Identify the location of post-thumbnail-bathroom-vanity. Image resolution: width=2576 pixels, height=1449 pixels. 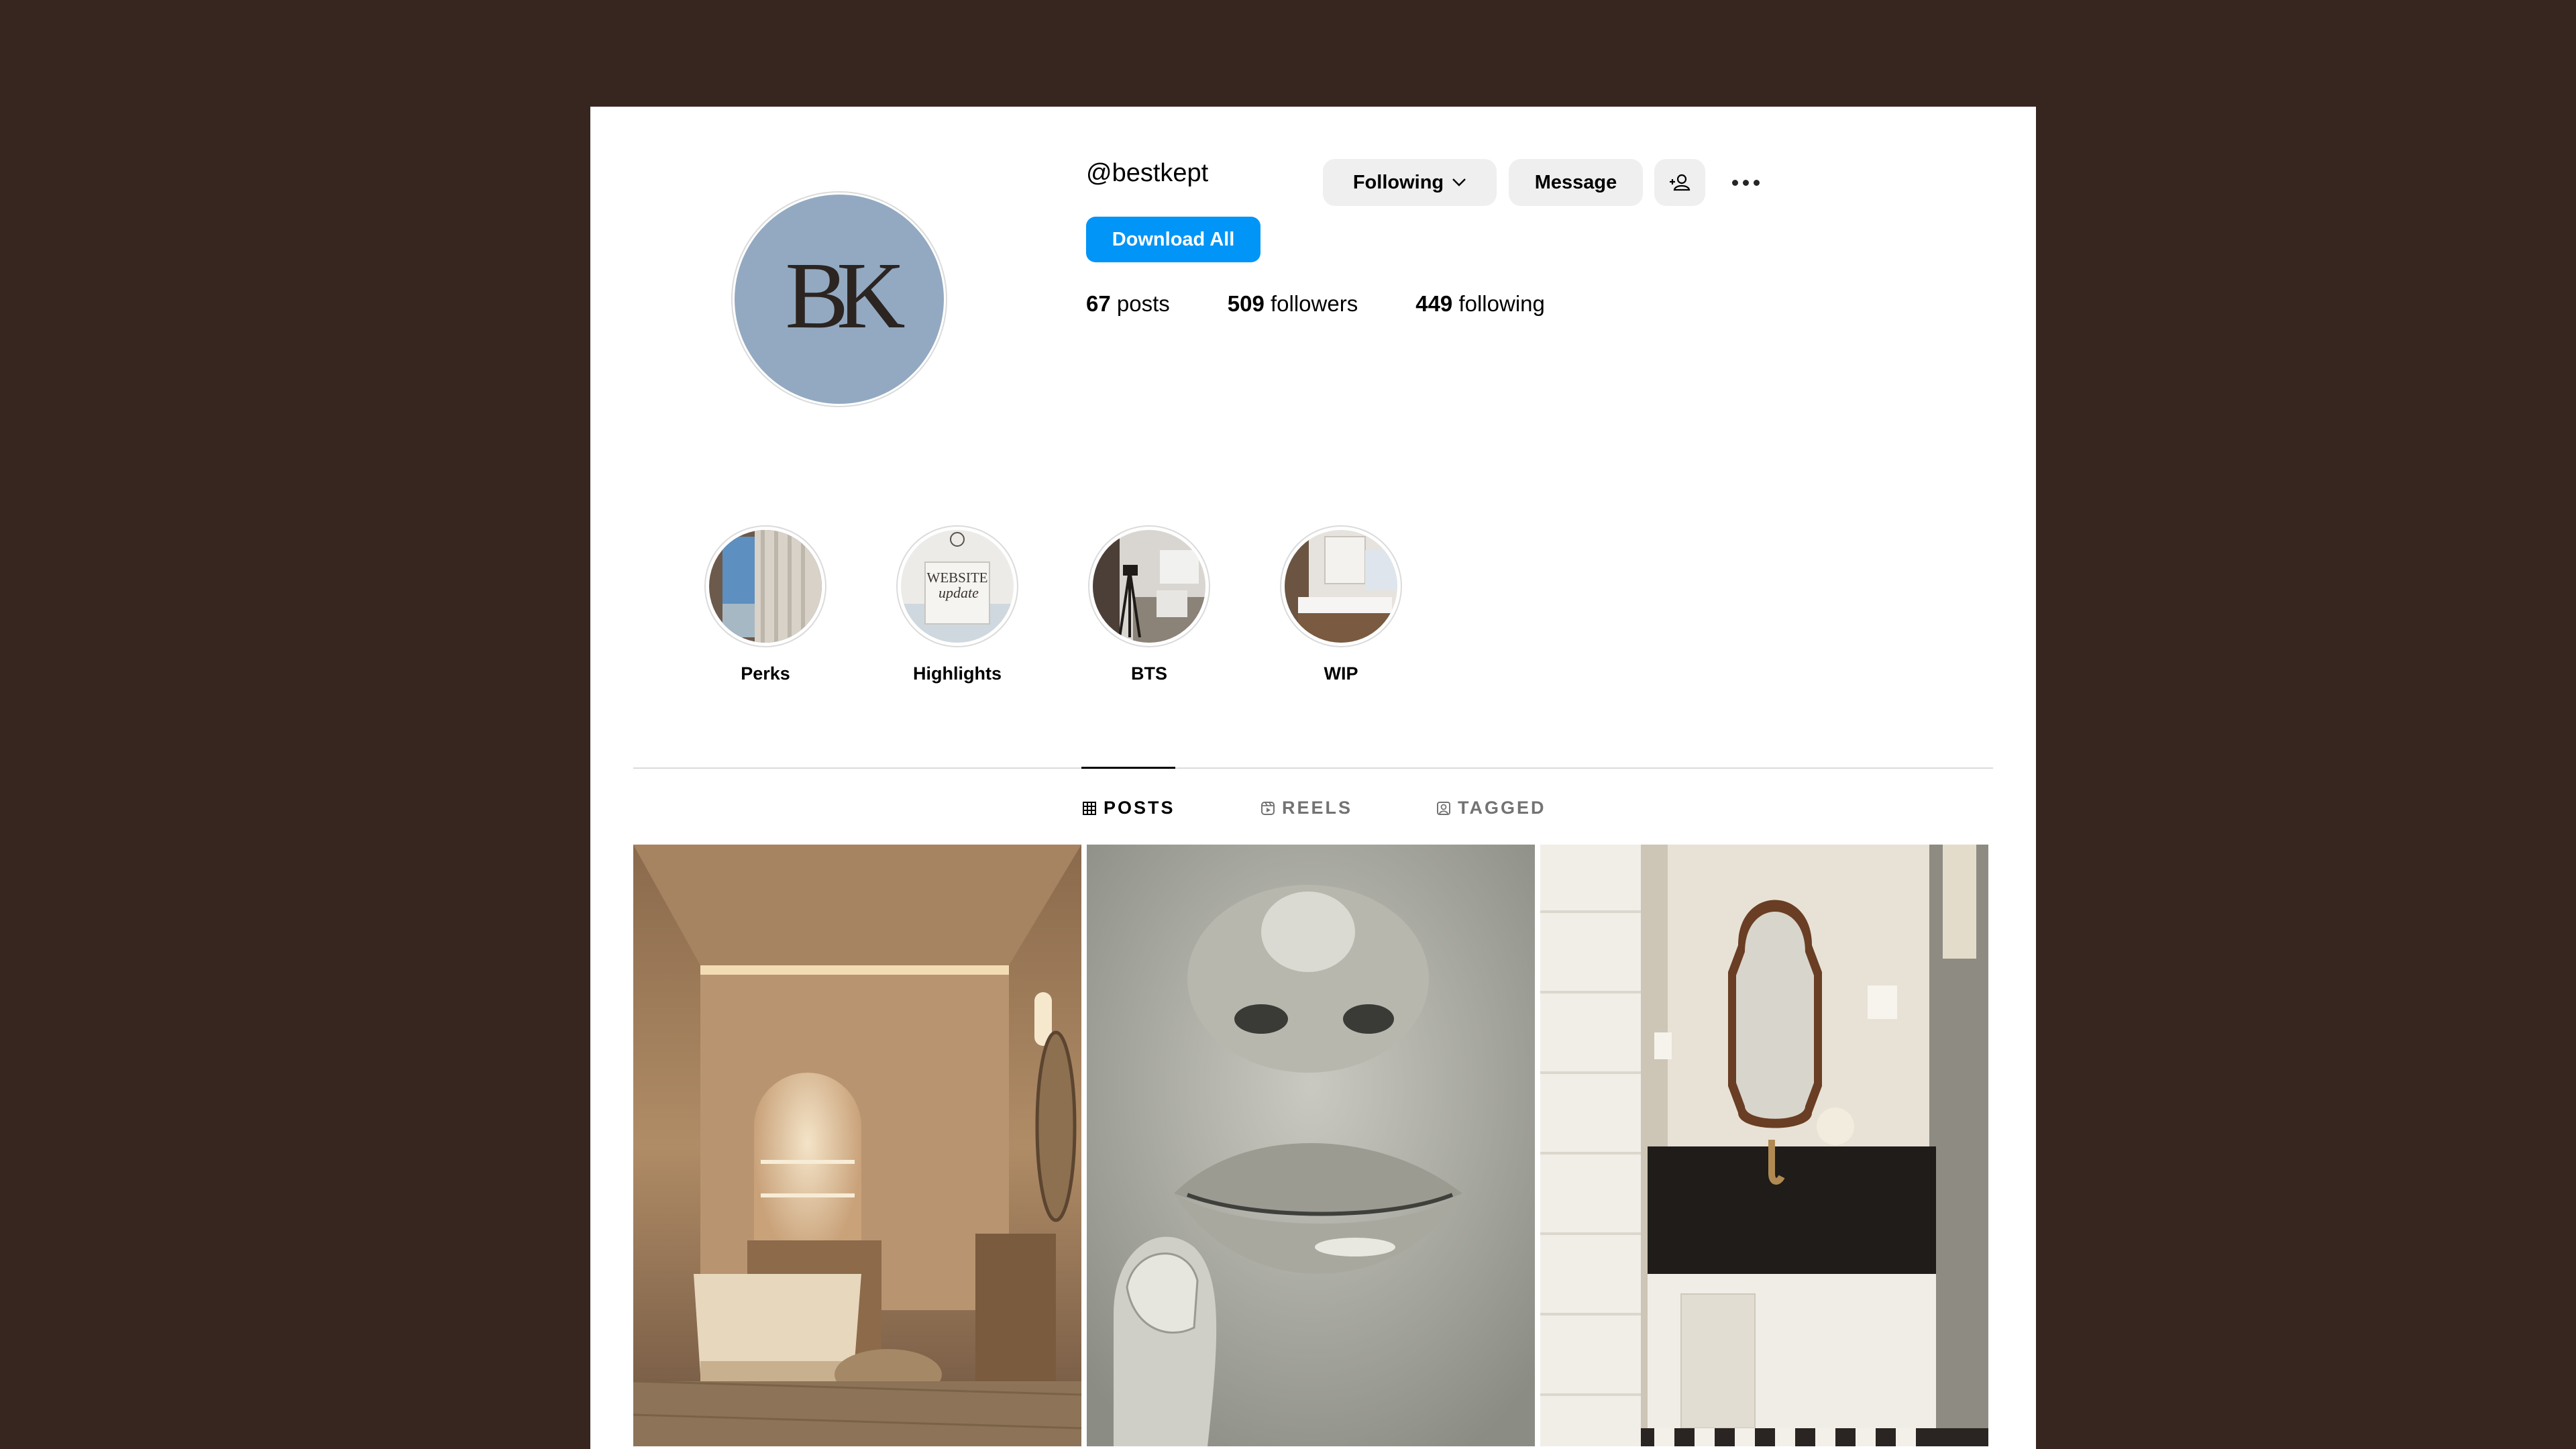
(1764, 1145).